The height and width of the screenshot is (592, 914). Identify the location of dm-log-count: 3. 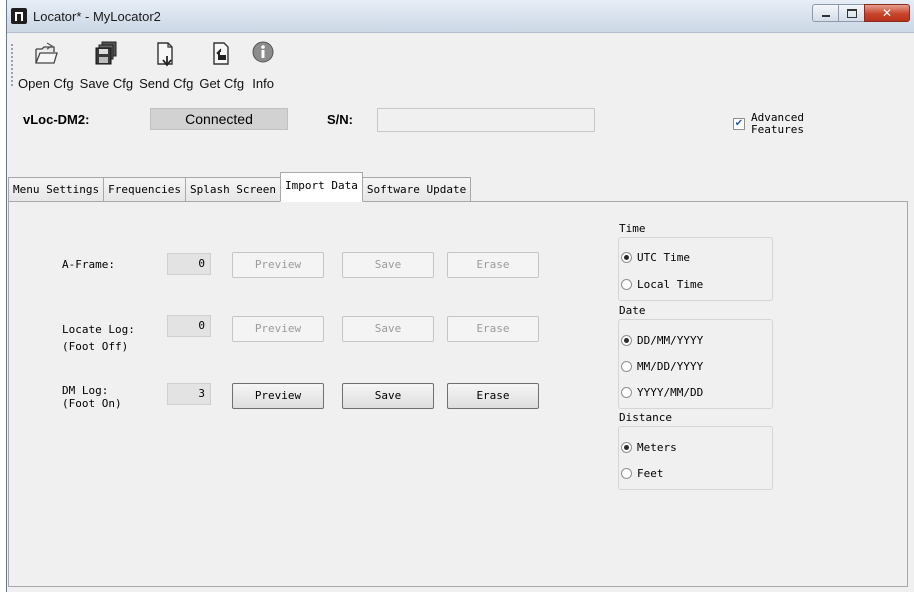
(189, 394).